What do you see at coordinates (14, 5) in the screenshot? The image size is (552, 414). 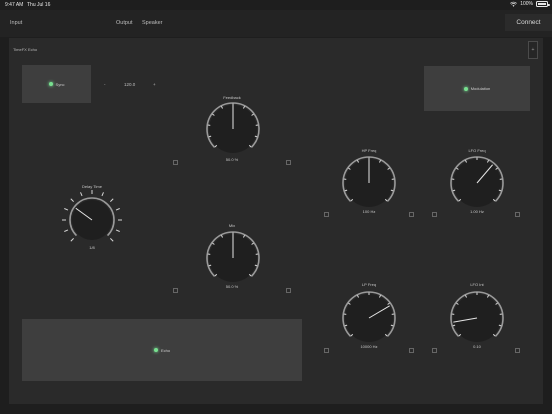 I see `status-time: 9:47 AM` at bounding box center [14, 5].